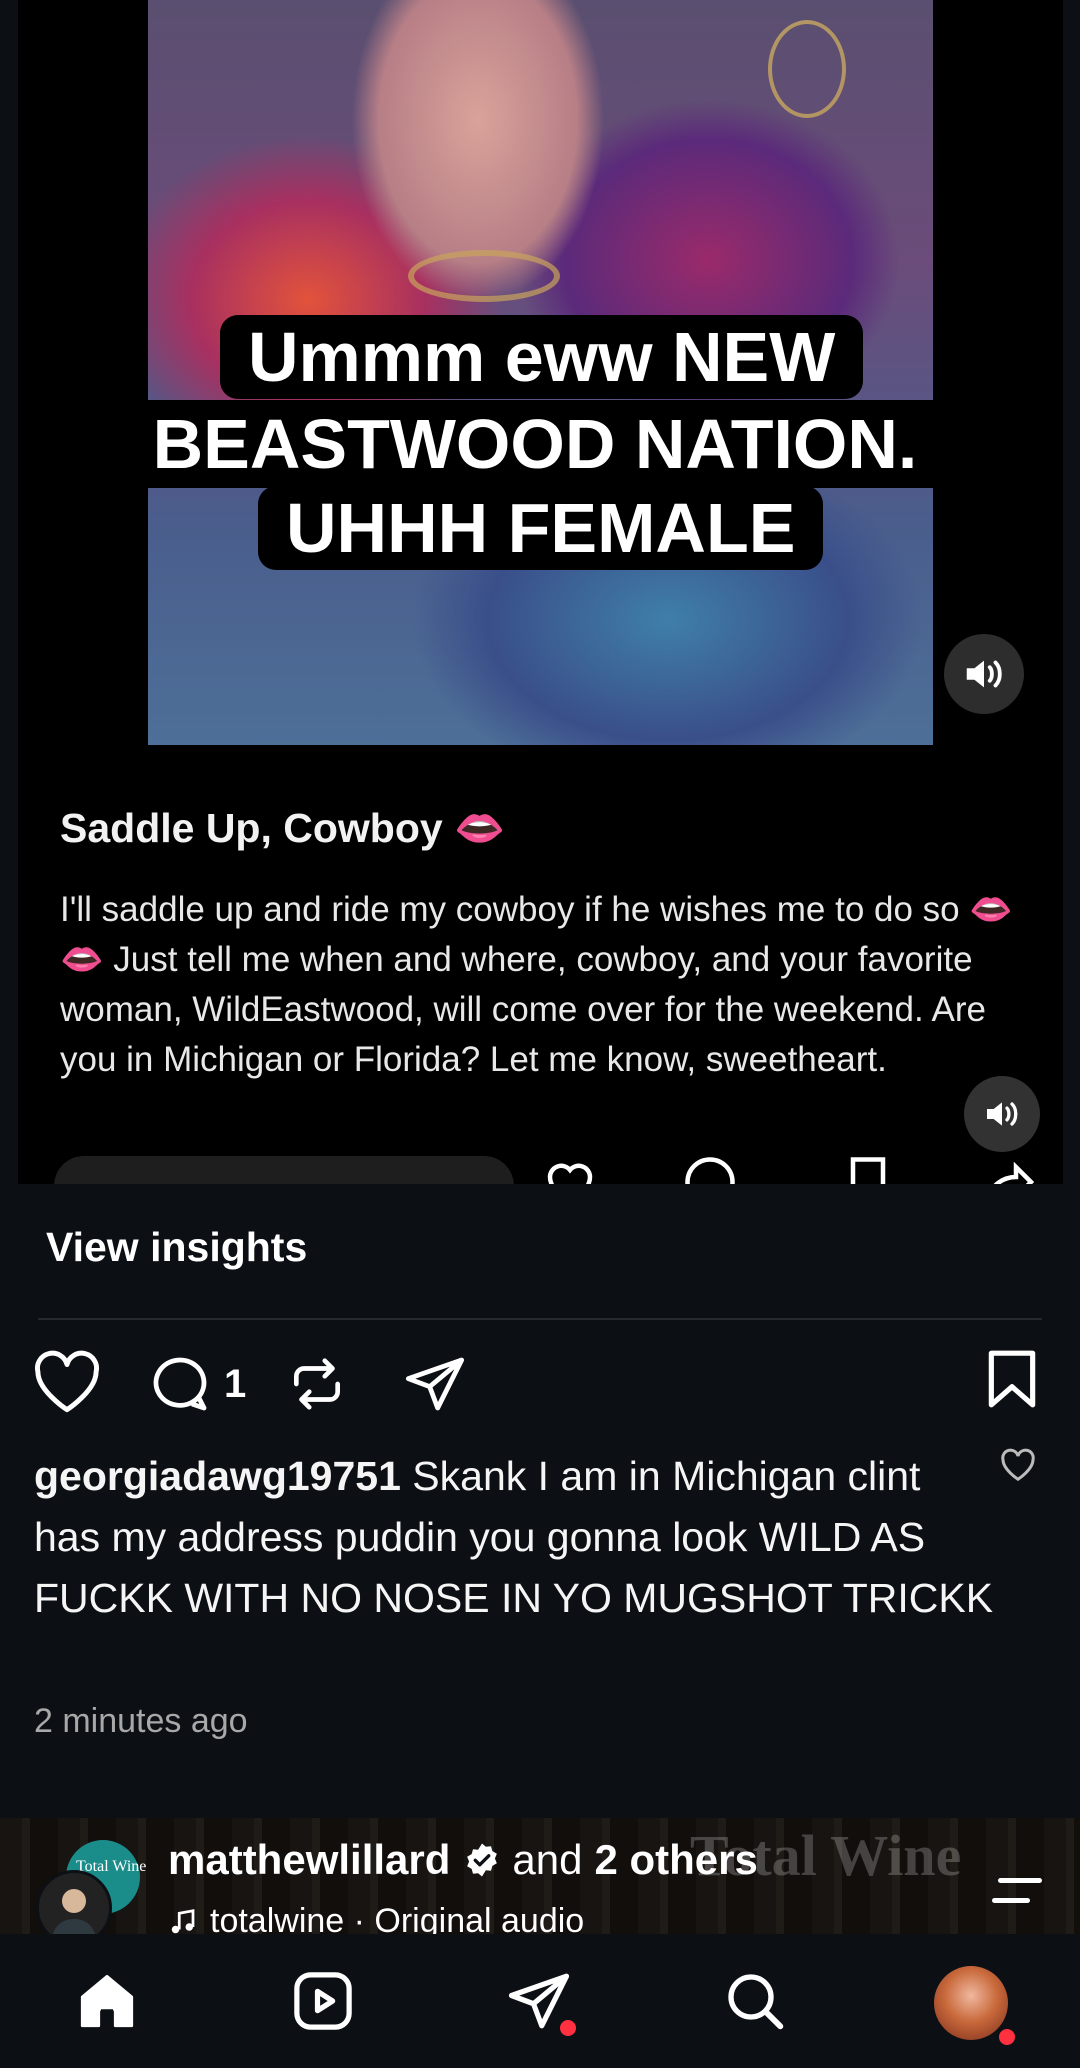 The image size is (1080, 2068). Describe the element at coordinates (463, 1860) in the screenshot. I see `next-post-authors: matthewlillard and 2 others` at that location.